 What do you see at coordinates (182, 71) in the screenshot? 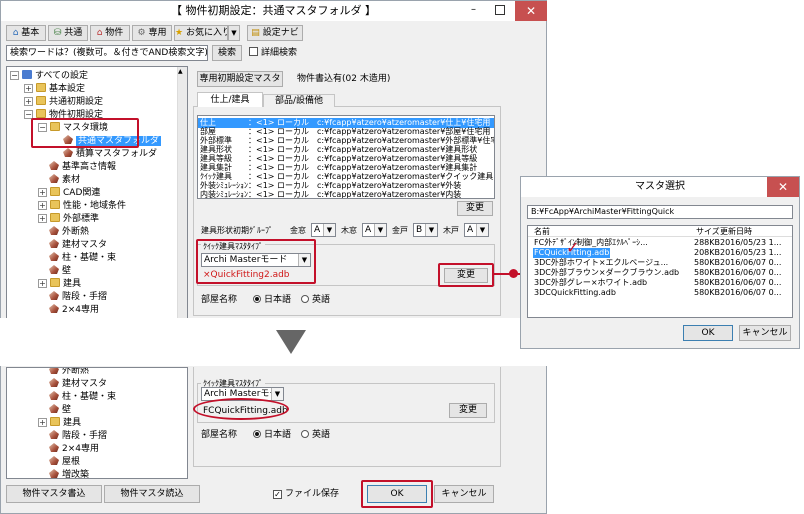
I see `tree-scroll-up-arrow: ▲` at bounding box center [182, 71].